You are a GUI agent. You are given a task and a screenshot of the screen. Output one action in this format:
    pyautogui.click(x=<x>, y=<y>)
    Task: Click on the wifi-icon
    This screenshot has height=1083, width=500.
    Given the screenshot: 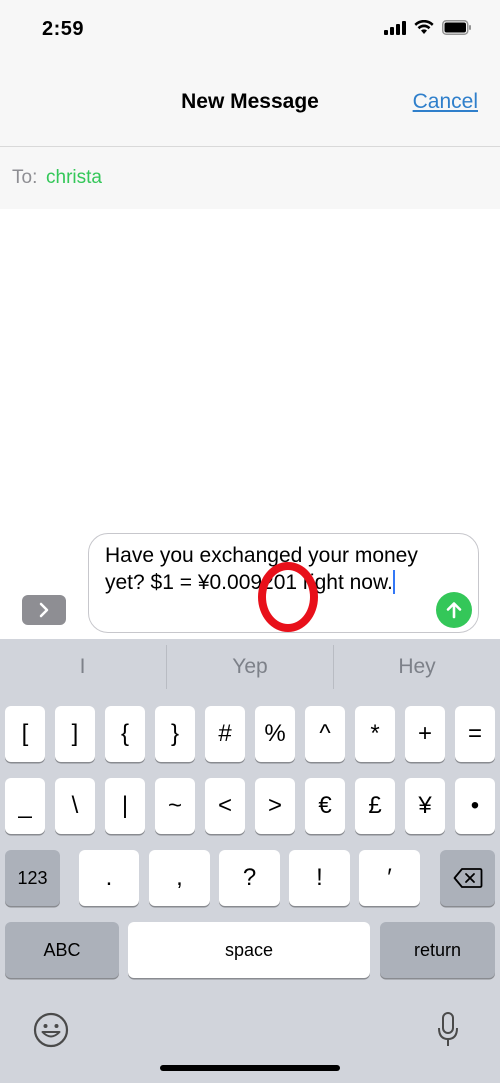 What is the action you would take?
    pyautogui.click(x=424, y=27)
    